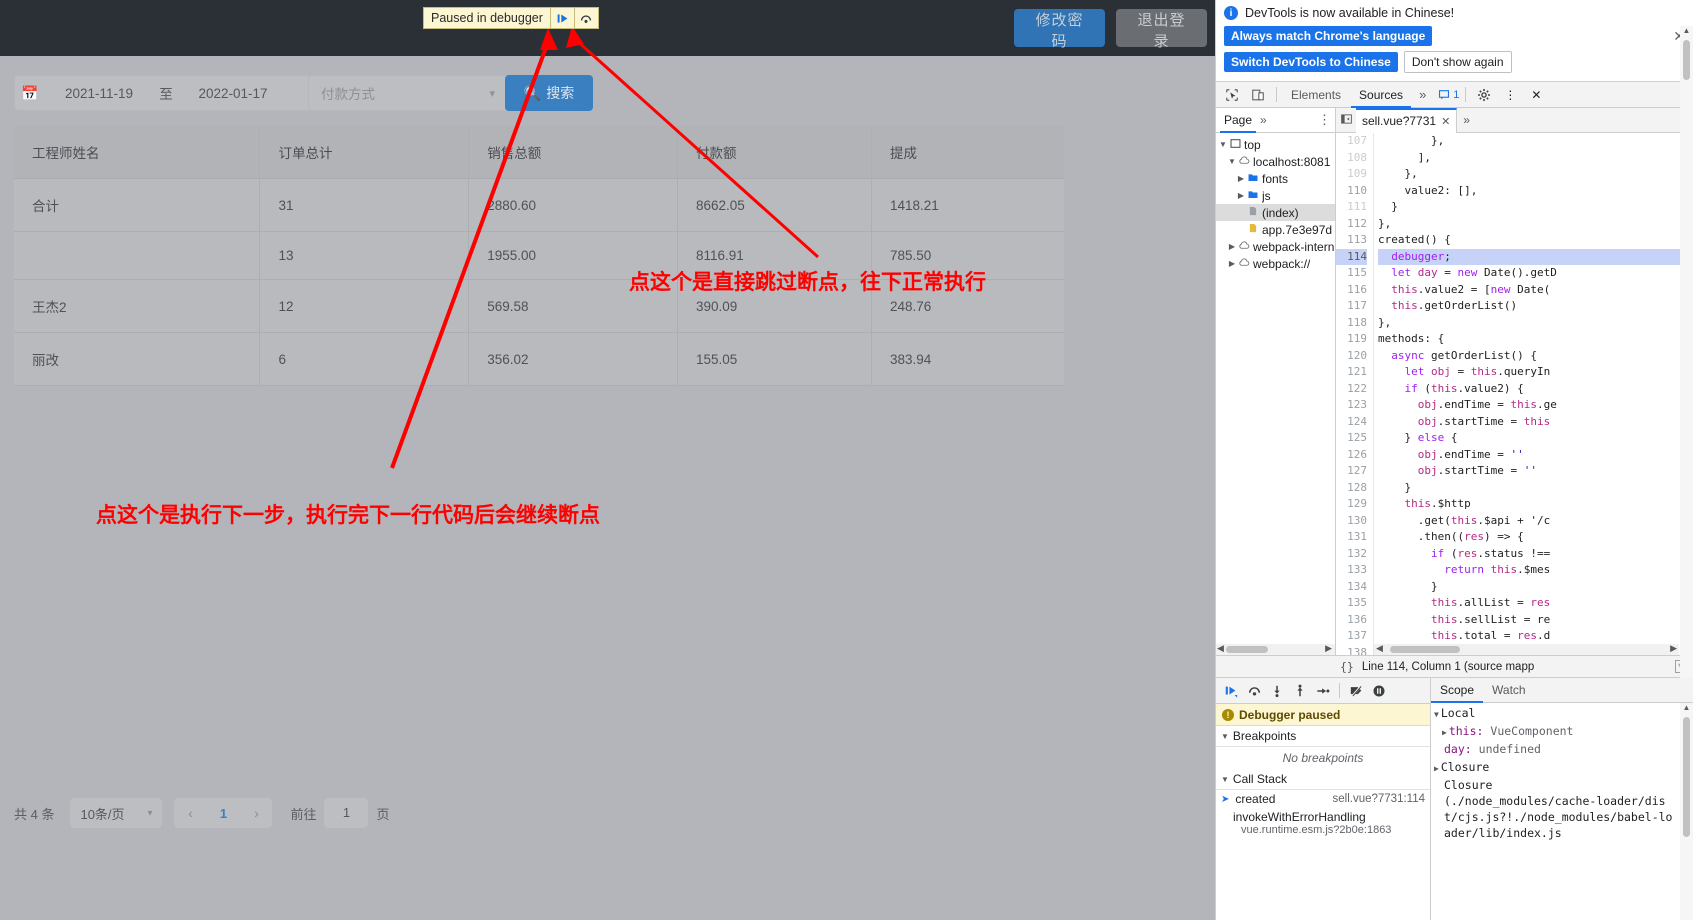 The width and height of the screenshot is (1693, 920). I want to click on resume-script-icon, so click(561, 18).